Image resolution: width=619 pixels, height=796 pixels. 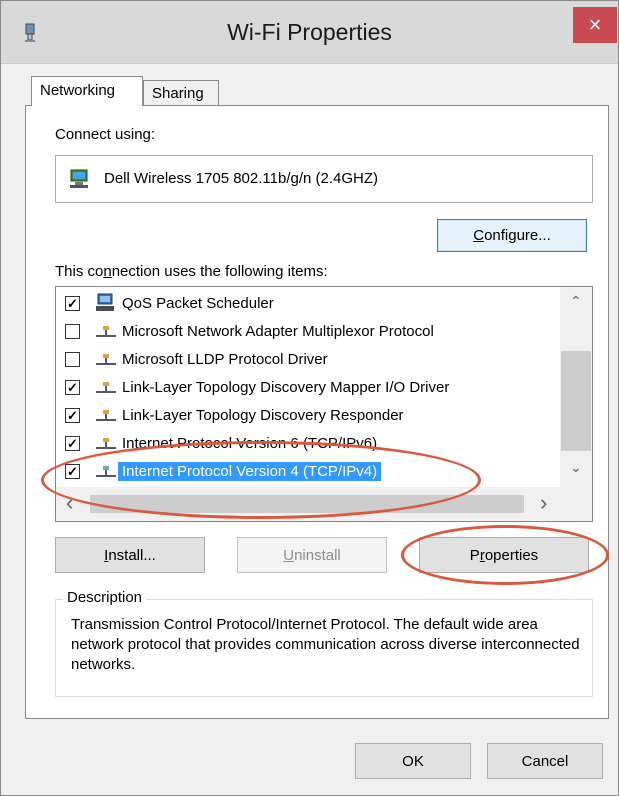 I want to click on close-button: ×, so click(x=595, y=25).